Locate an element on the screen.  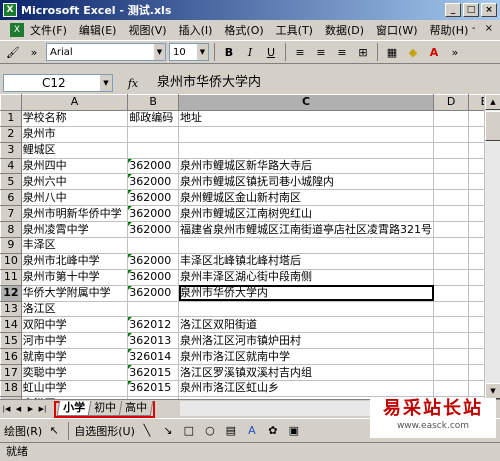
cell-school-name: 泉州六中 is located at coordinates (74, 182).